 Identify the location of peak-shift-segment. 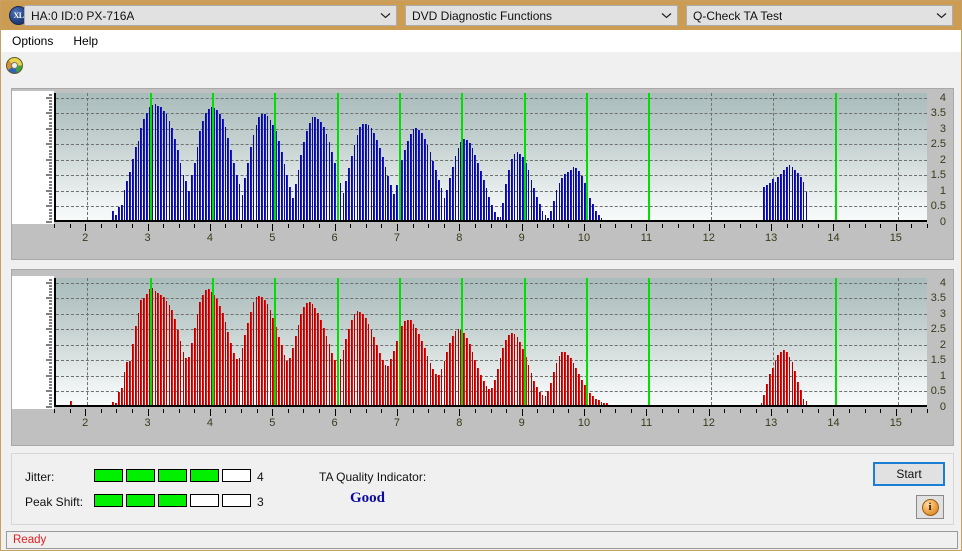
(236, 500).